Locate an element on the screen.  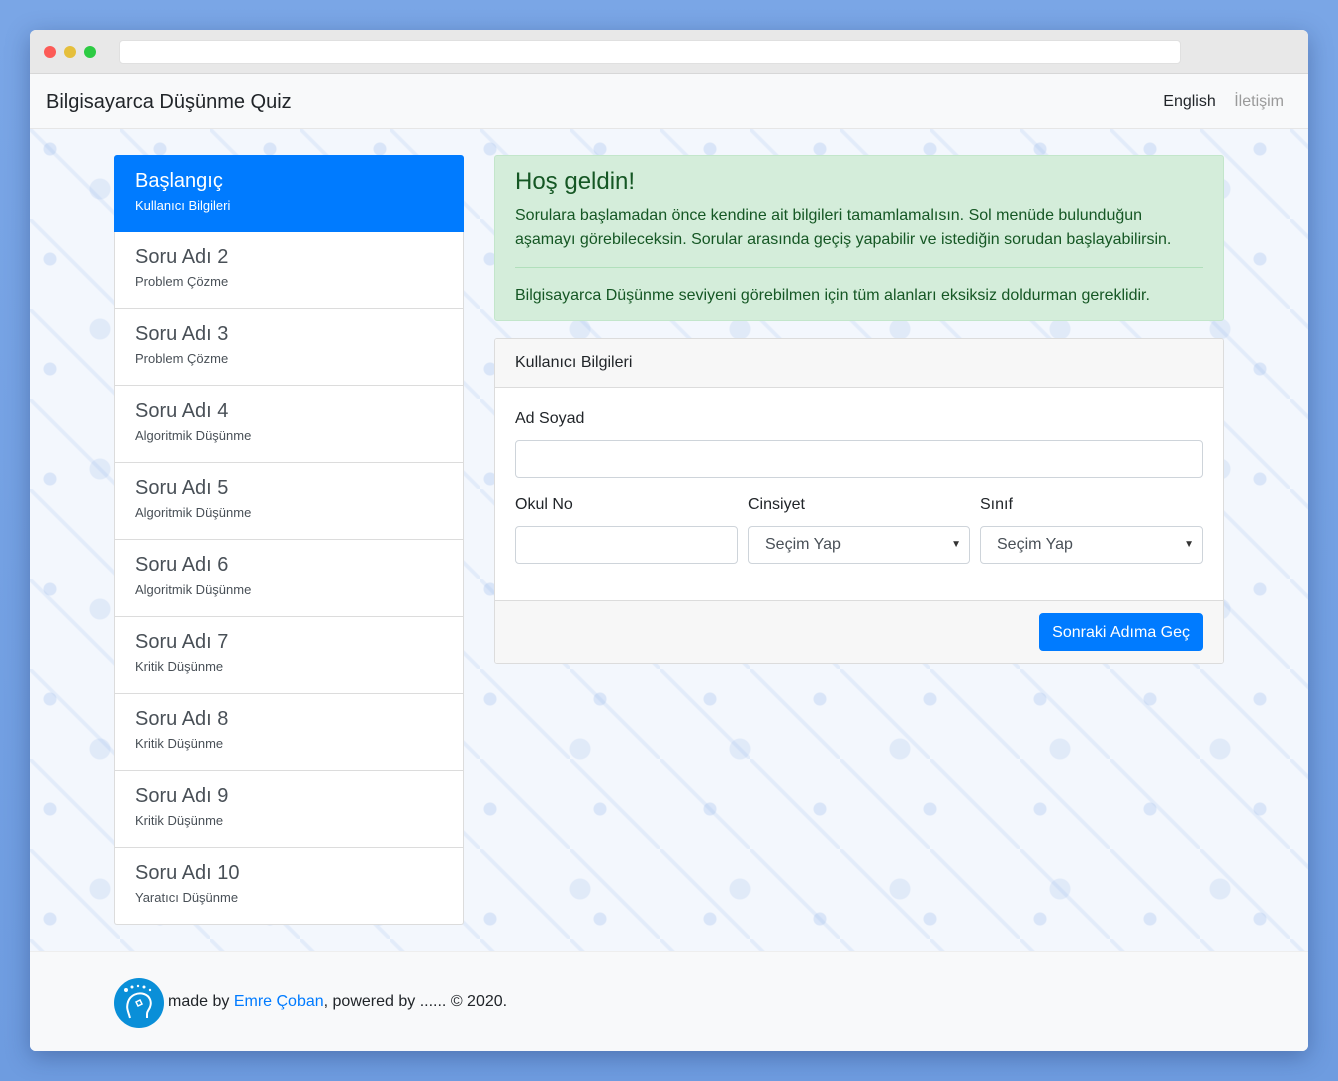
card-footer: Sonraki Adıma Geç is located at coordinates (859, 631).